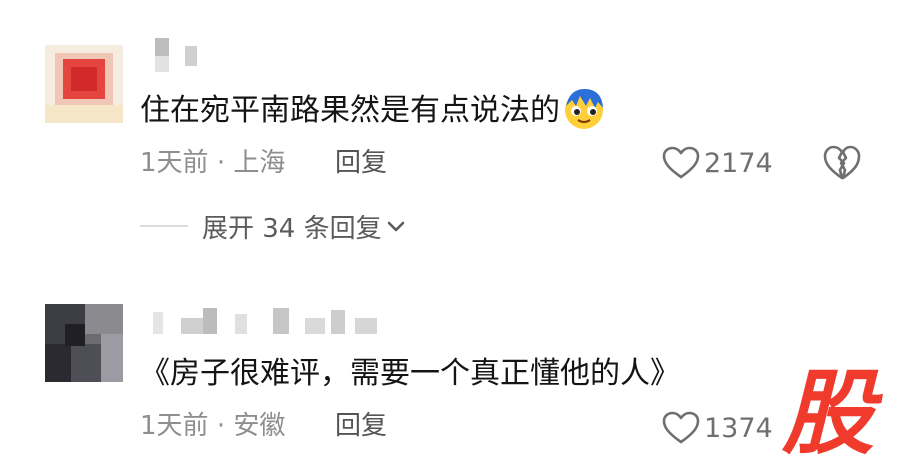 This screenshot has width=900, height=467. I want to click on comment-text: 《房子很难评，需要一个真正懂他的人》, so click(410, 373).